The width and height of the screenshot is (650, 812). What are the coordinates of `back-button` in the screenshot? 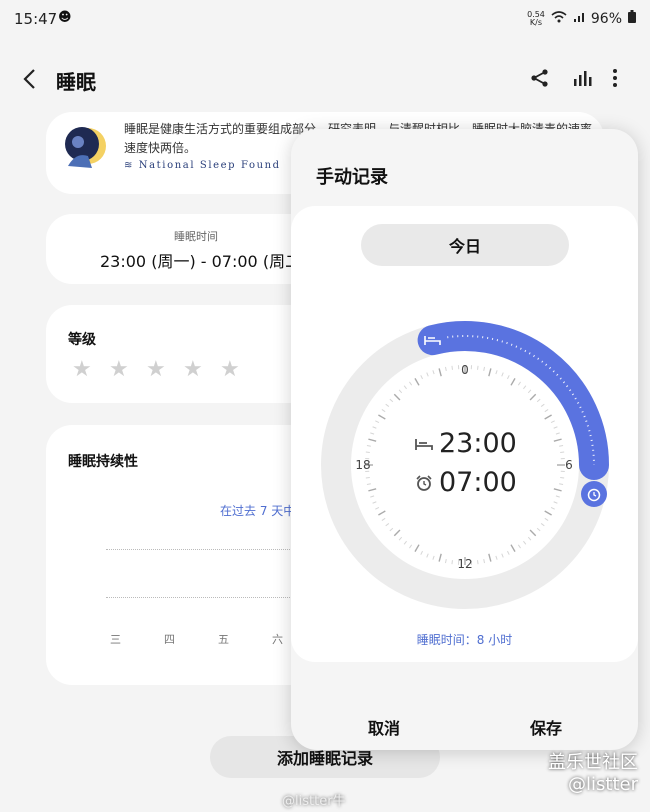 It's located at (30, 81).